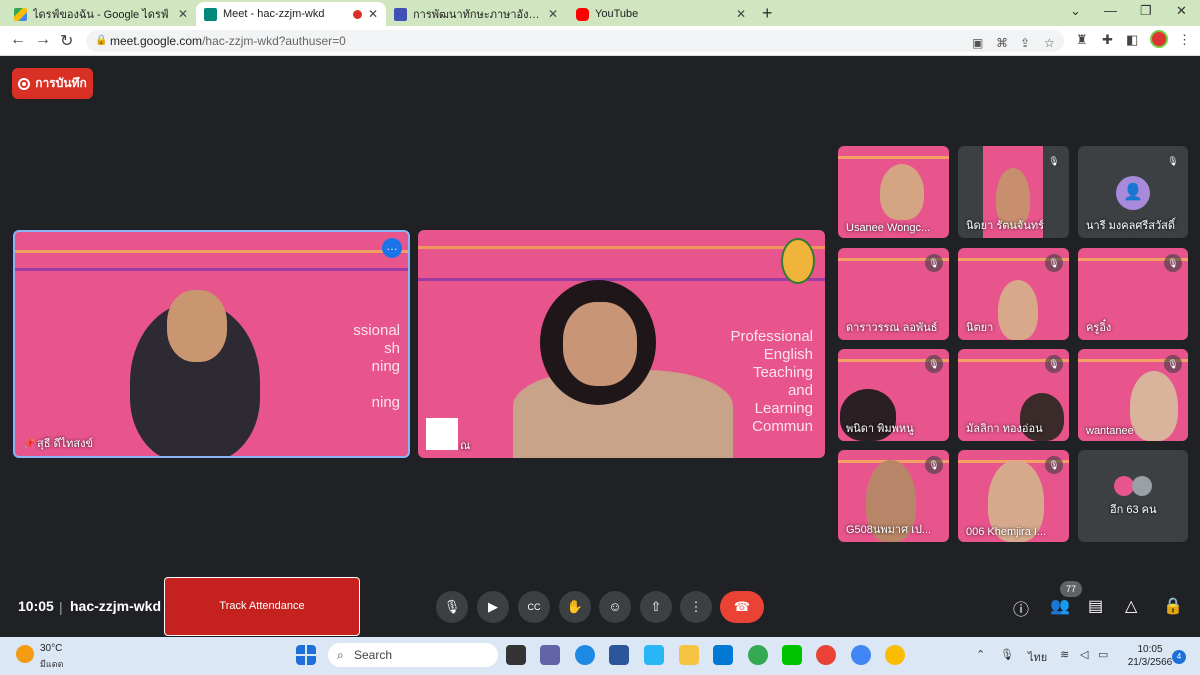 This screenshot has width=1200, height=675. Describe the element at coordinates (101, 40) in the screenshot. I see `lock-icon: 🔒` at that location.